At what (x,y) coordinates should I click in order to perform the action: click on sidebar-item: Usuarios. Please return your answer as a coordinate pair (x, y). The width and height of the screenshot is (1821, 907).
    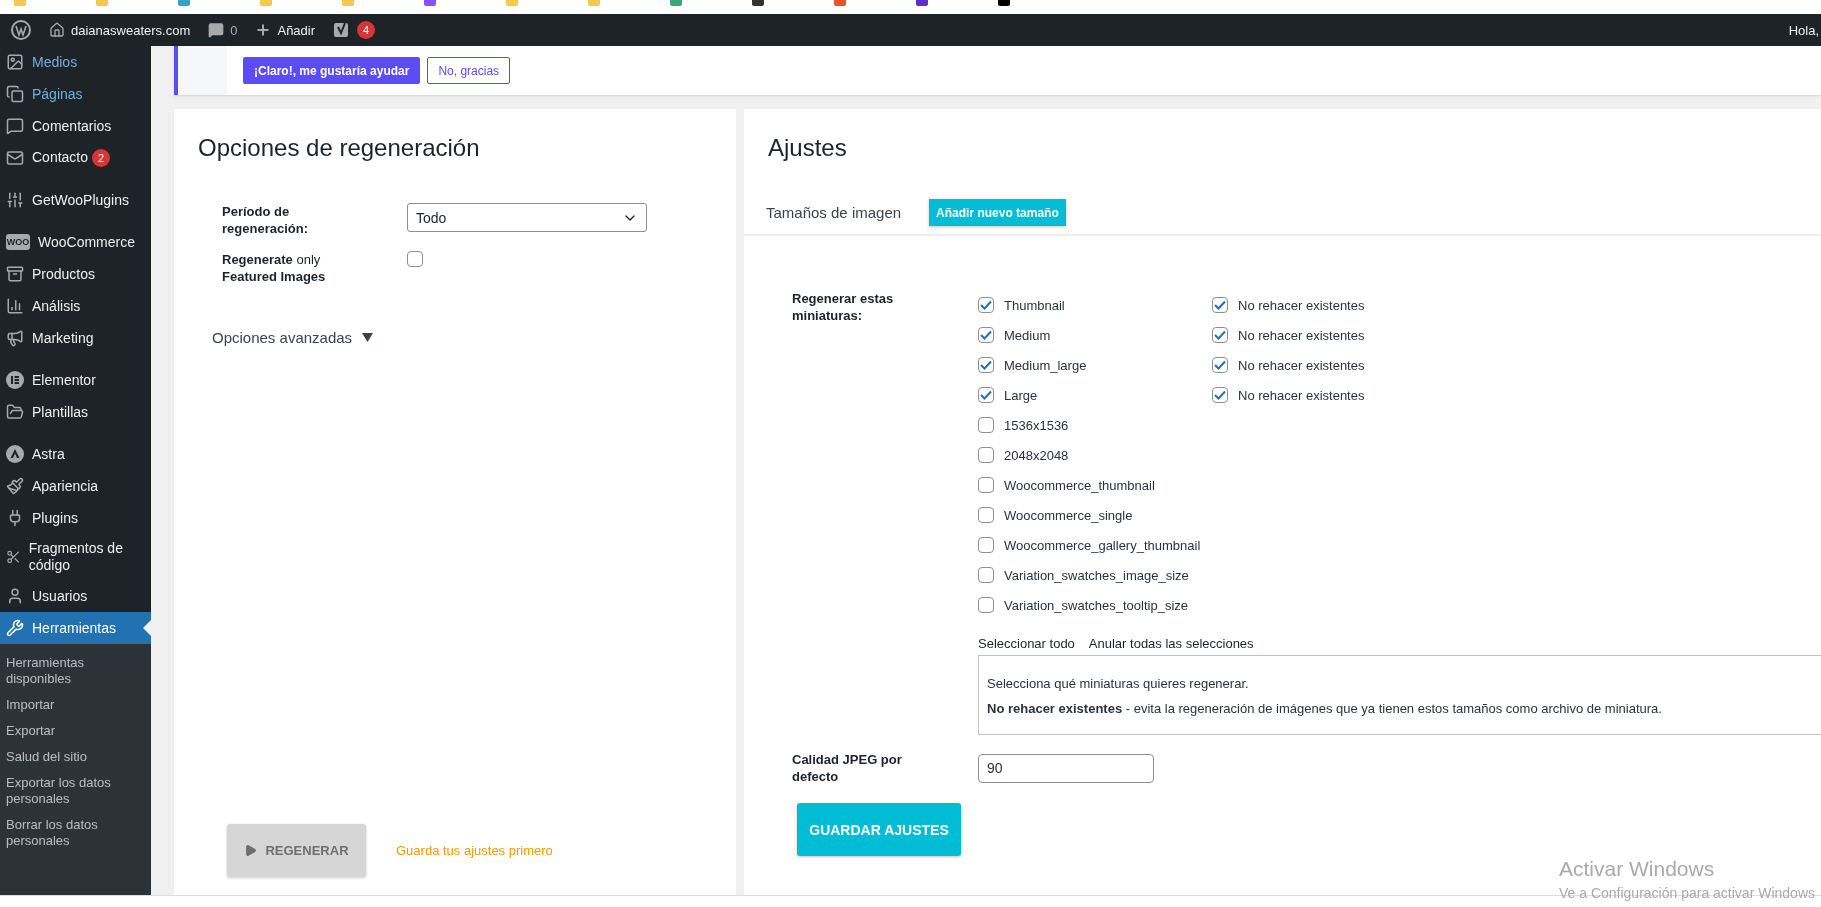
    Looking at the image, I should click on (75, 596).